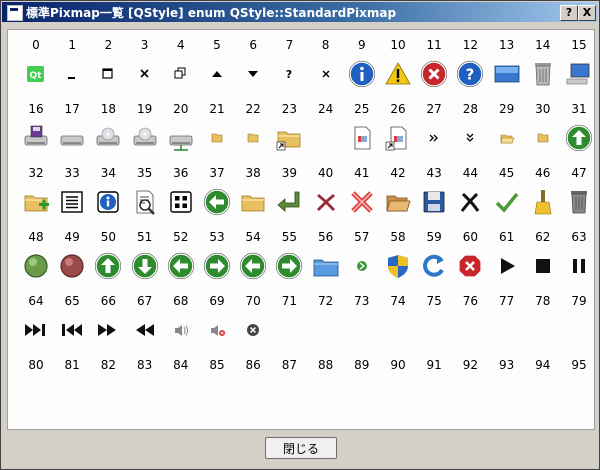  What do you see at coordinates (289, 301) in the screenshot?
I see `pixmap-index-label: 71` at bounding box center [289, 301].